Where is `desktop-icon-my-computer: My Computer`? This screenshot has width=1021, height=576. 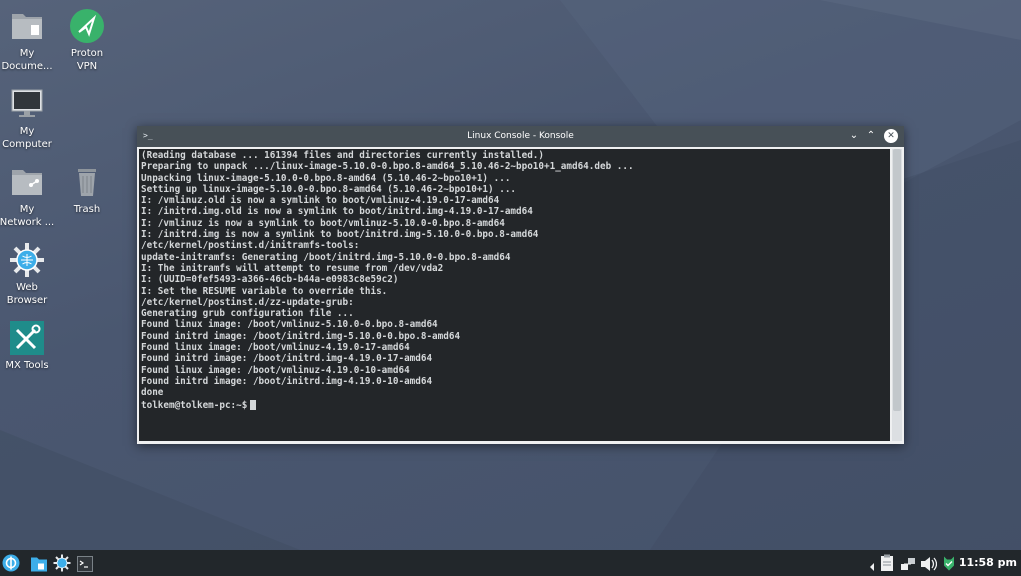 desktop-icon-my-computer: My Computer is located at coordinates (28, 118).